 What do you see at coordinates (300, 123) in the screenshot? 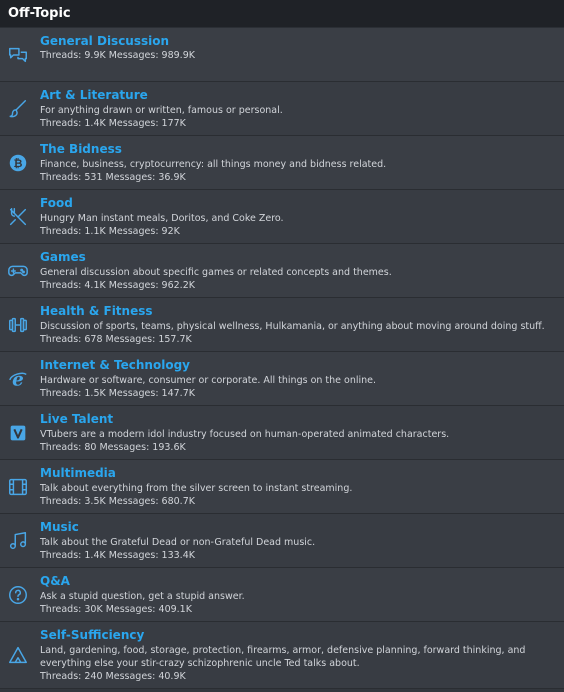
I see `node-stats: Threads: 1.4K Messages: 177K` at bounding box center [300, 123].